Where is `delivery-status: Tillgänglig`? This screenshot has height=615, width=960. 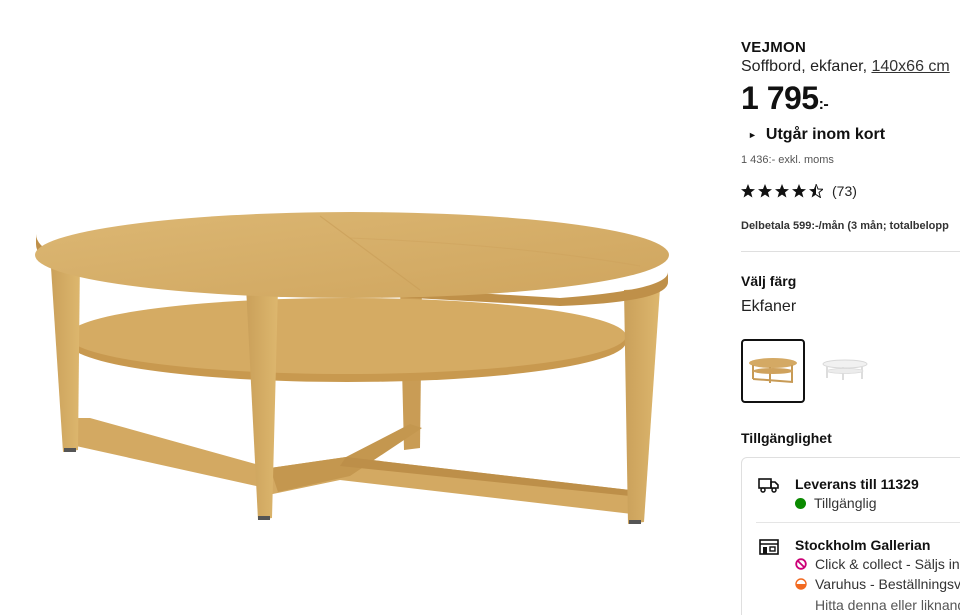 delivery-status: Tillgänglig is located at coordinates (836, 503).